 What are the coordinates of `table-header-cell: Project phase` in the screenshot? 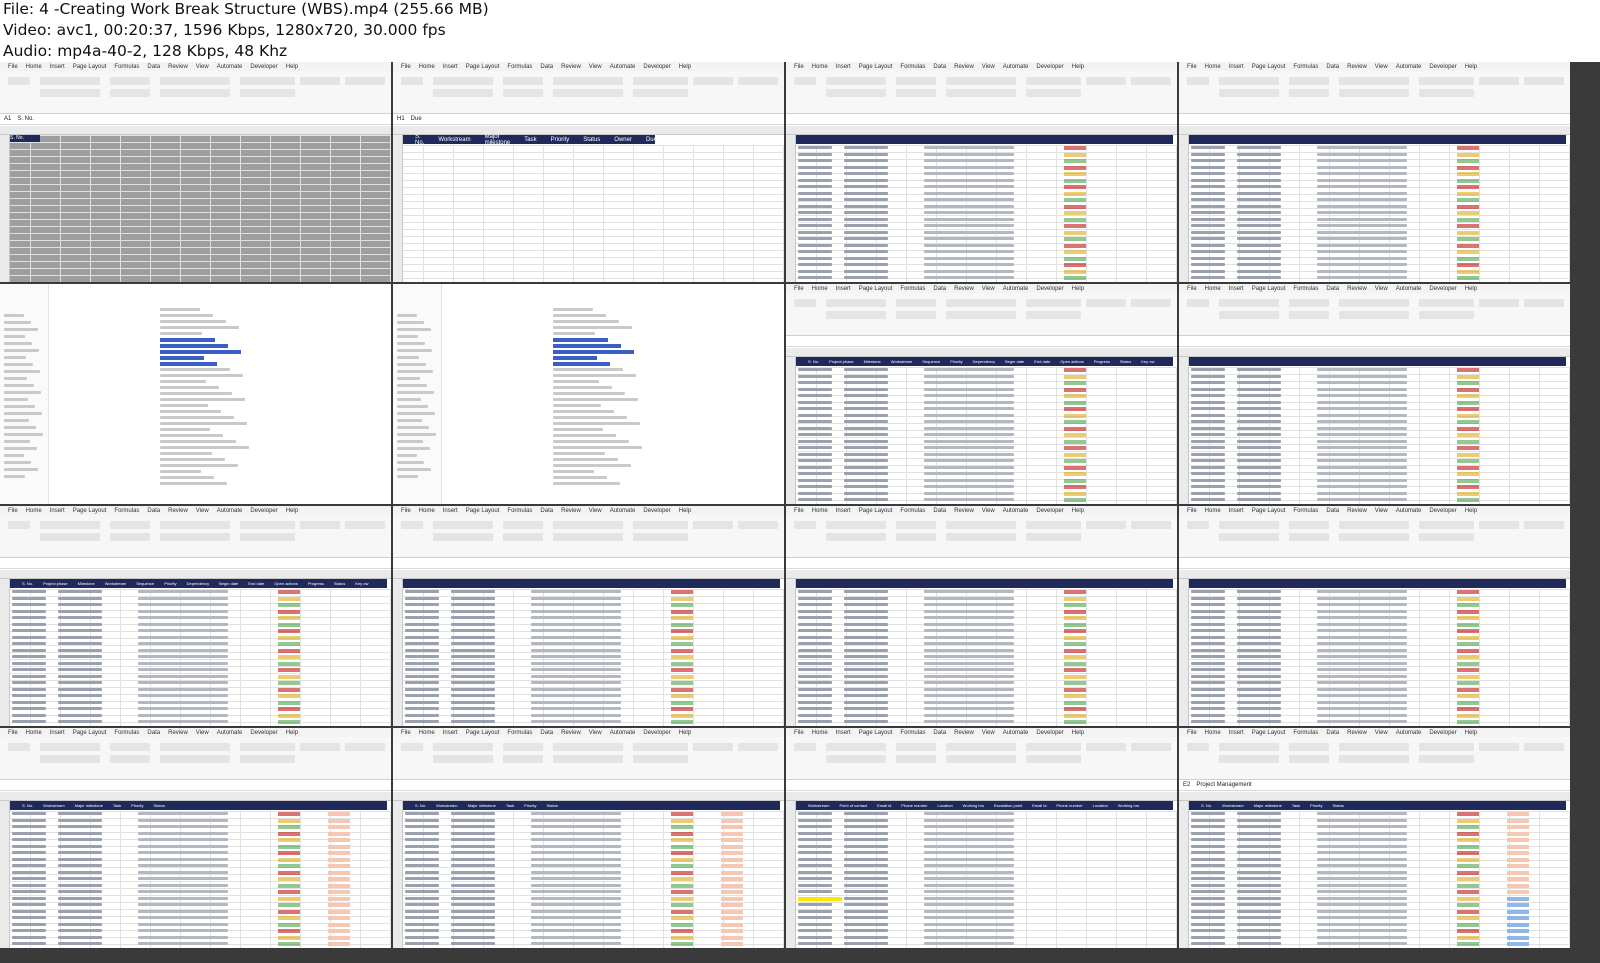 It's located at (55, 583).